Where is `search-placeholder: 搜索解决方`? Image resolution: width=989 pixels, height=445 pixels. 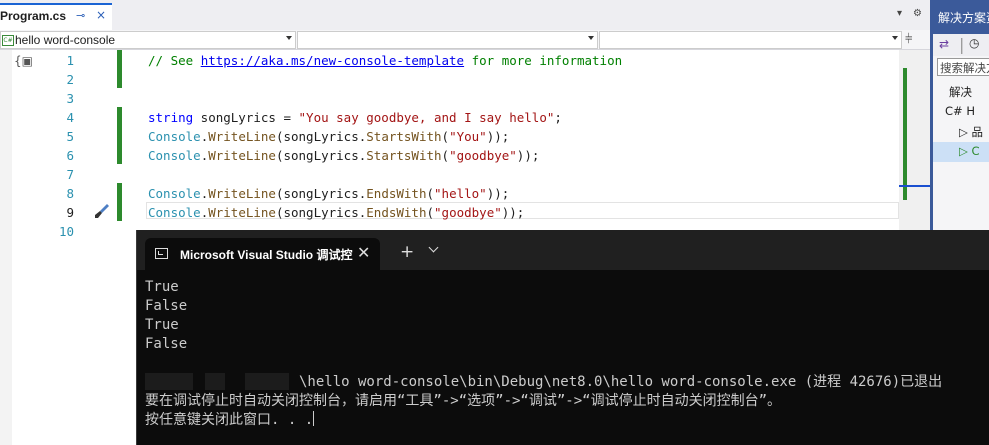 search-placeholder: 搜索解决方 is located at coordinates (964, 68).